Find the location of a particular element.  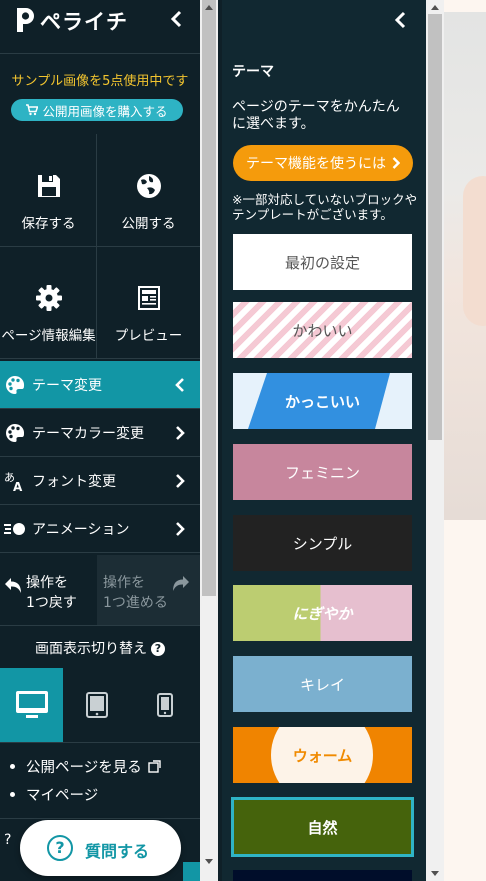

theme-option-next is located at coordinates (322, 875).